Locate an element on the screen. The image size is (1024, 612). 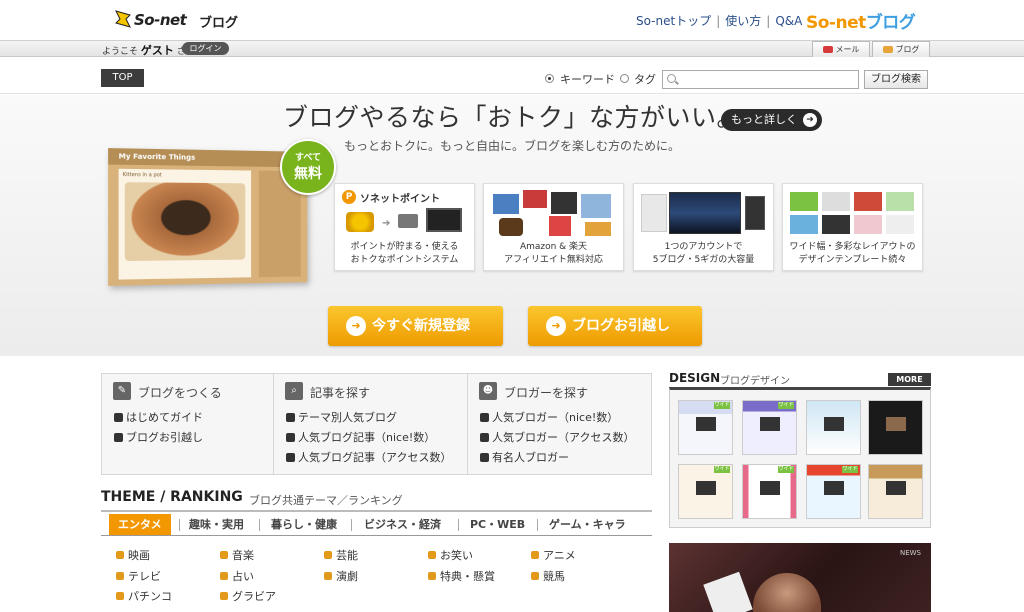
category-movie: 映画 is located at coordinates (133, 555).